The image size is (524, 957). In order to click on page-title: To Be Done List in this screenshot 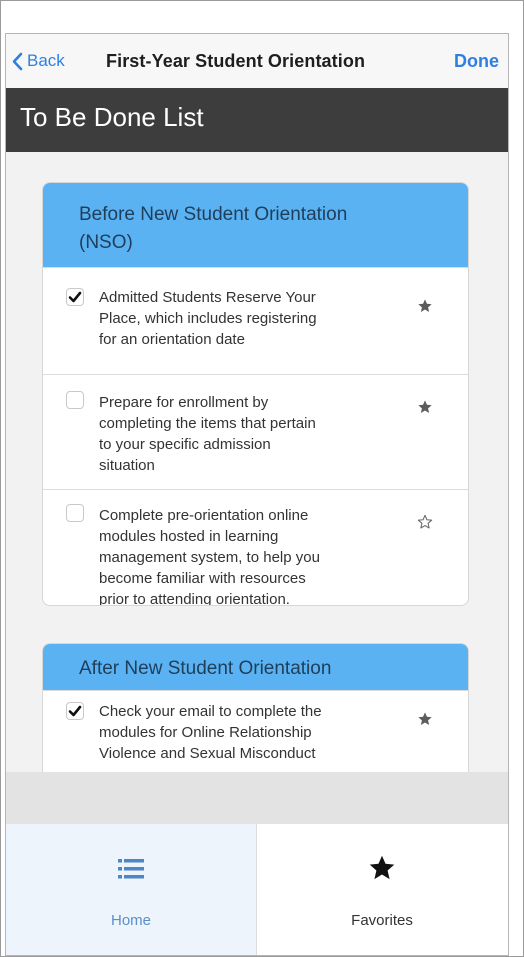, I will do `click(112, 117)`.